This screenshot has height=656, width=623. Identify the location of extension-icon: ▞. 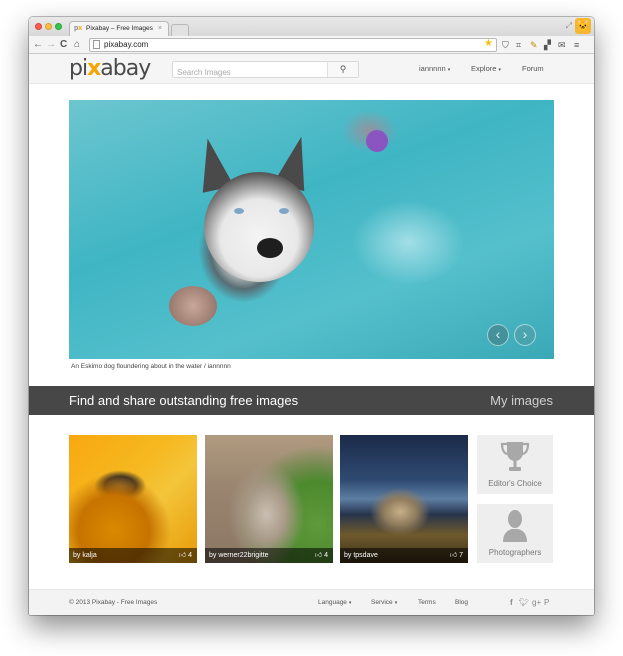
(547, 45).